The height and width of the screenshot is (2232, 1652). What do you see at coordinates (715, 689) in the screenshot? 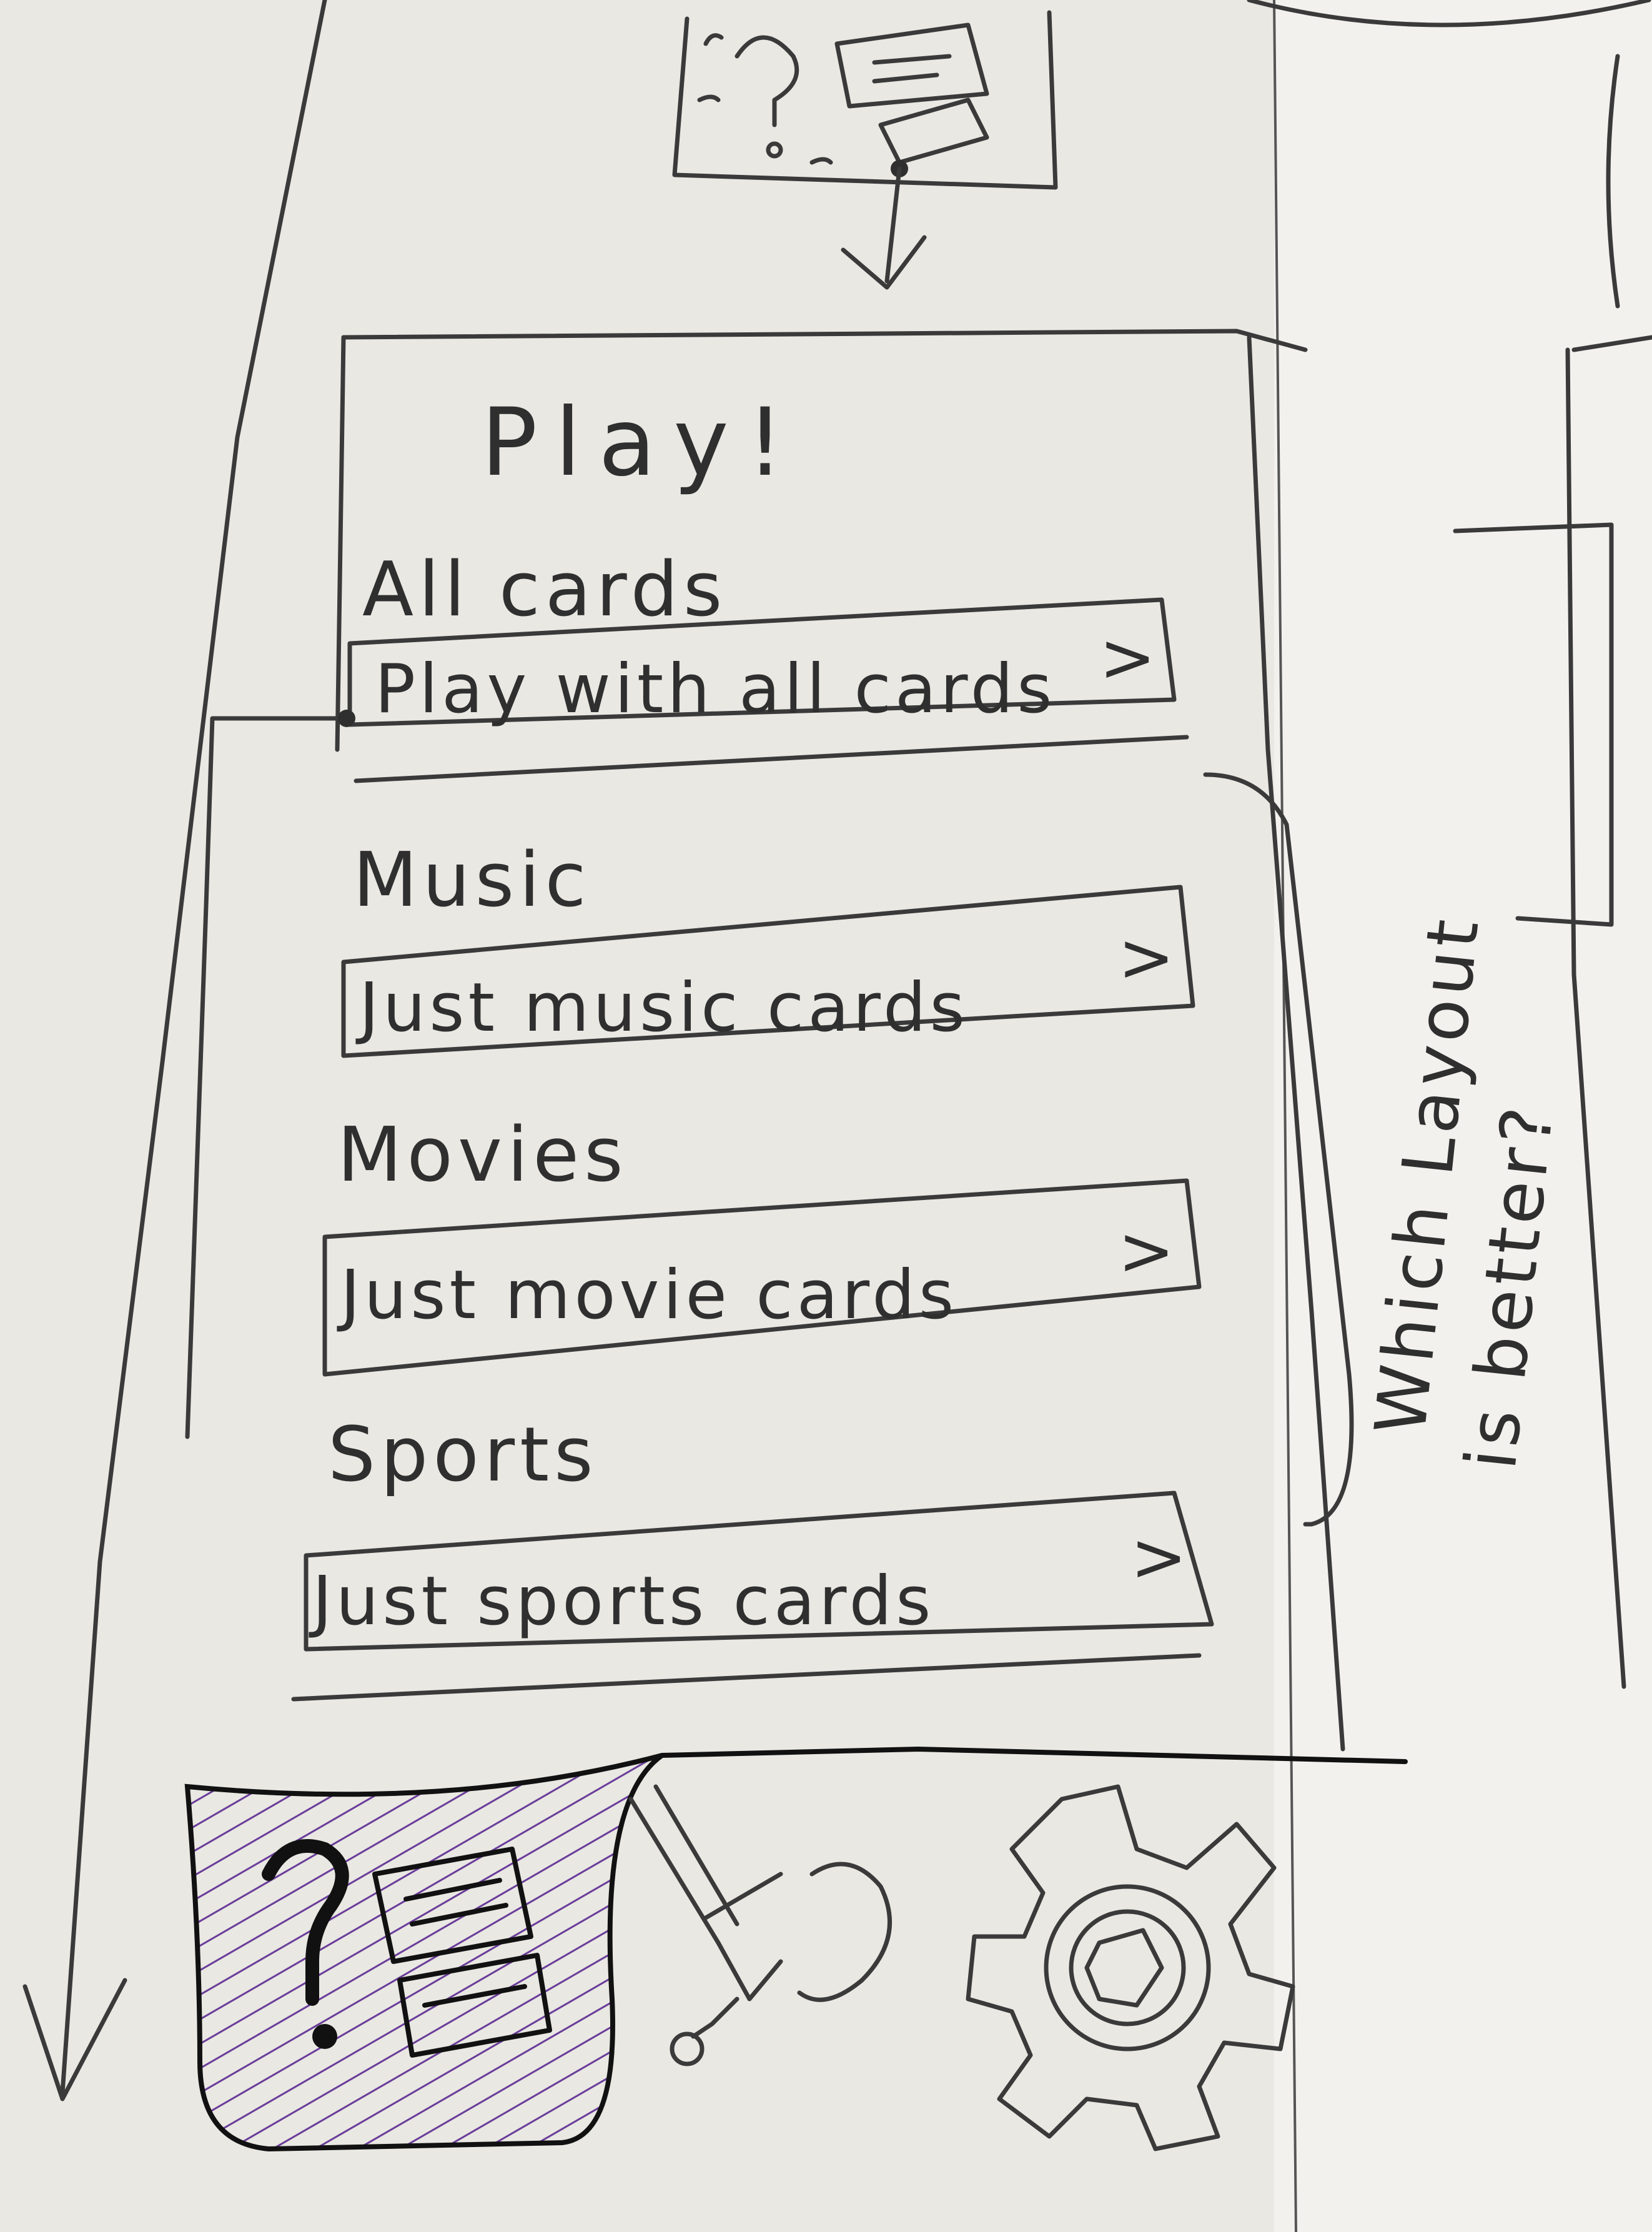
I see `row-label-play-all-cards: Play with all cards` at bounding box center [715, 689].